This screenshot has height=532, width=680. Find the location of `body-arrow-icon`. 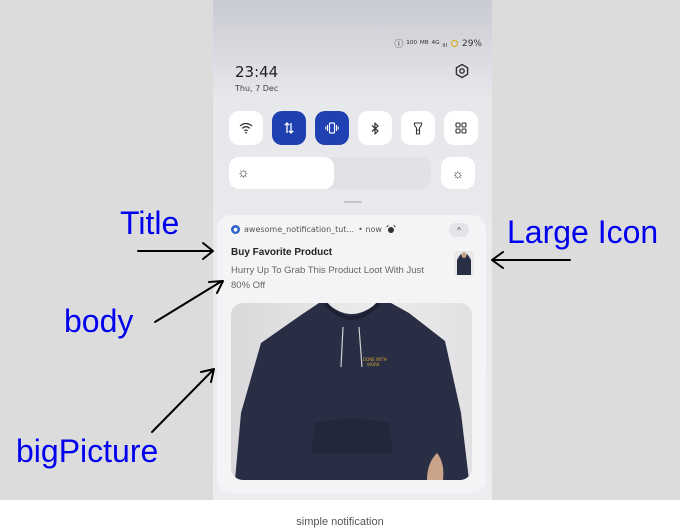

body-arrow-icon is located at coordinates (189, 301).